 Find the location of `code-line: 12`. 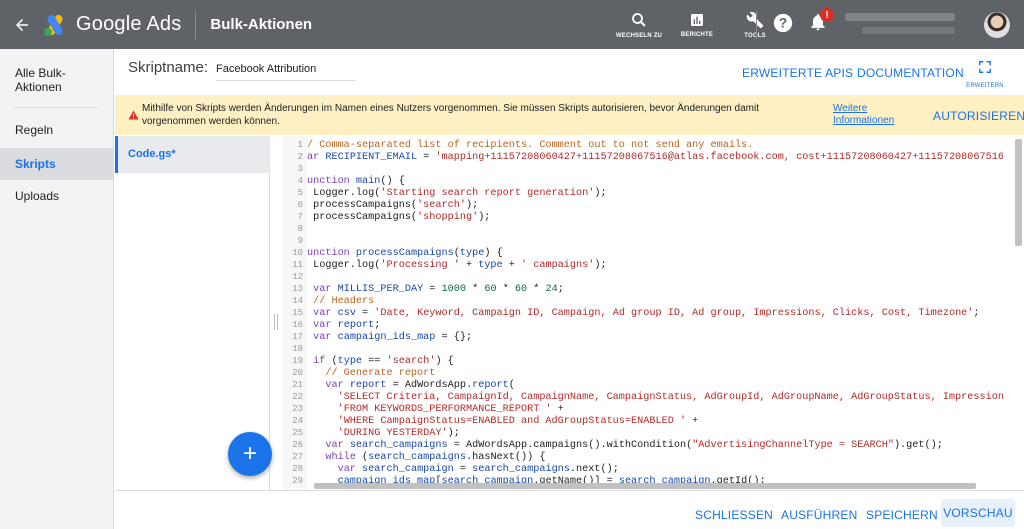

code-line: 12 is located at coordinates (295, 277).